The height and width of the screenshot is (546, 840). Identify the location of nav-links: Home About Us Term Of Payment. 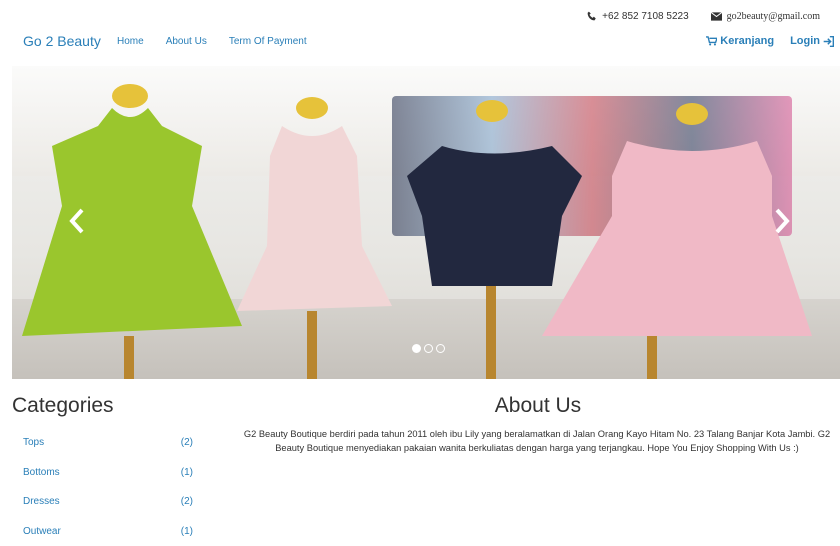
(223, 41).